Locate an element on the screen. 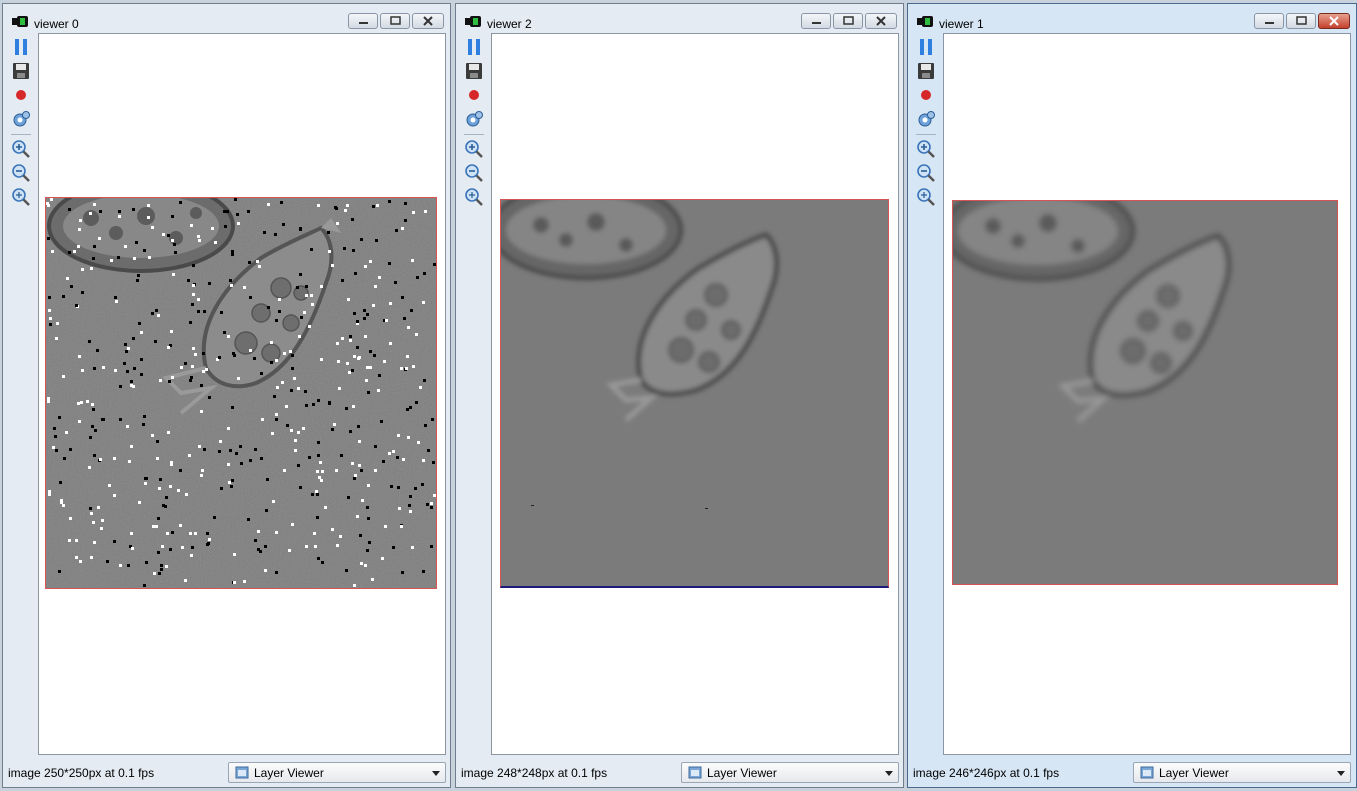 The image size is (1357, 791). window-title: viewer 0 is located at coordinates (56, 24).